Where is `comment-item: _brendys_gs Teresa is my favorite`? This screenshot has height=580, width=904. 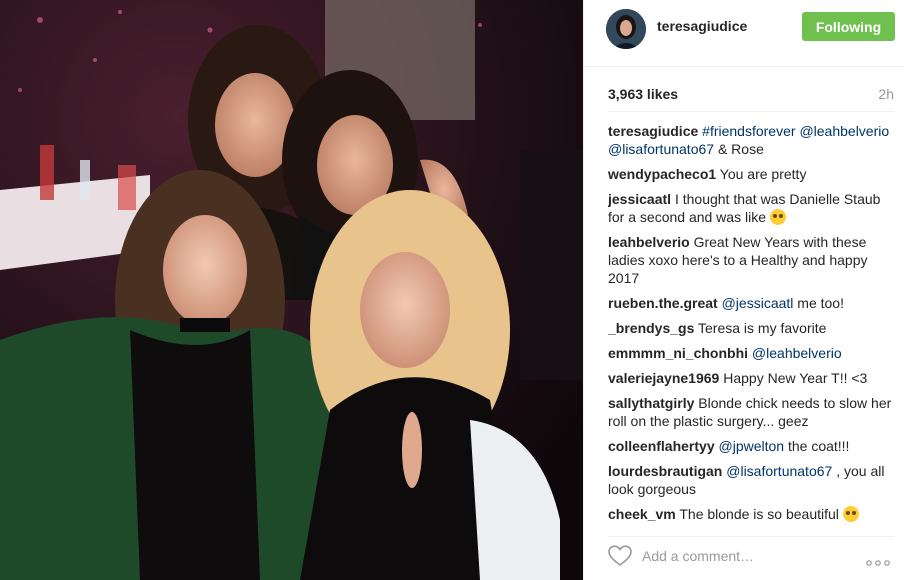 comment-item: _brendys_gs Teresa is my favorite is located at coordinates (753, 328).